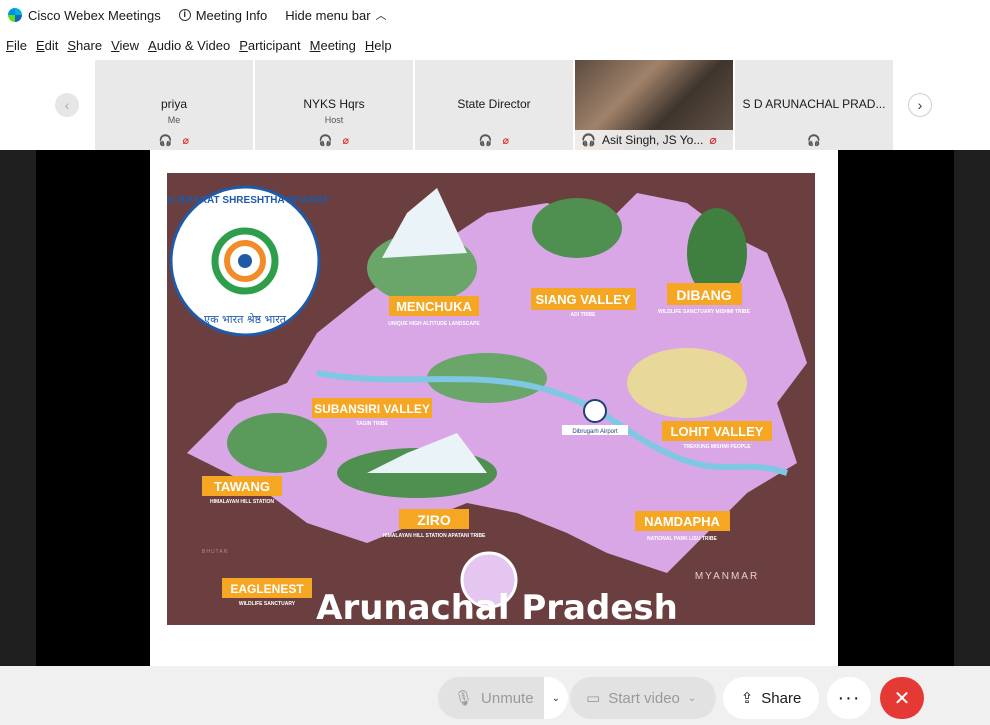 Image resolution: width=990 pixels, height=725 pixels. I want to click on place-tawang: TAWANG, so click(242, 486).